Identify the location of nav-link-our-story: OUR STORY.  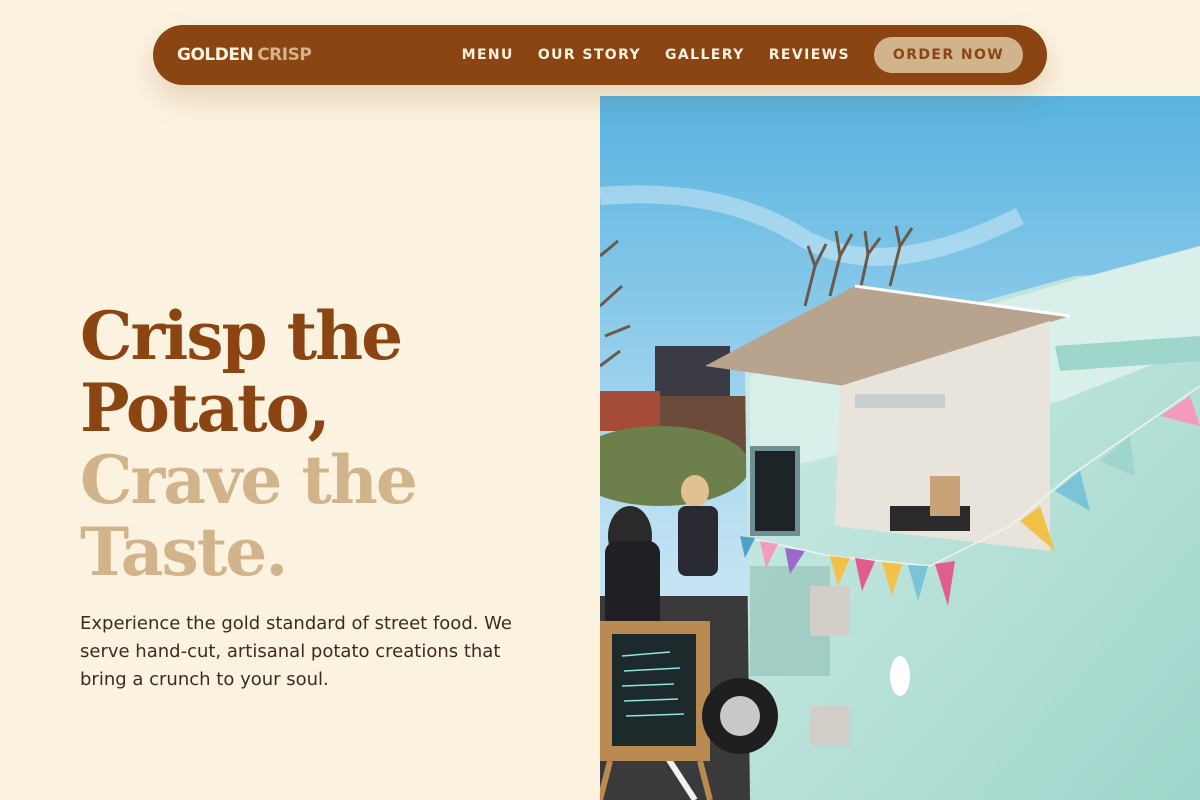
(589, 55).